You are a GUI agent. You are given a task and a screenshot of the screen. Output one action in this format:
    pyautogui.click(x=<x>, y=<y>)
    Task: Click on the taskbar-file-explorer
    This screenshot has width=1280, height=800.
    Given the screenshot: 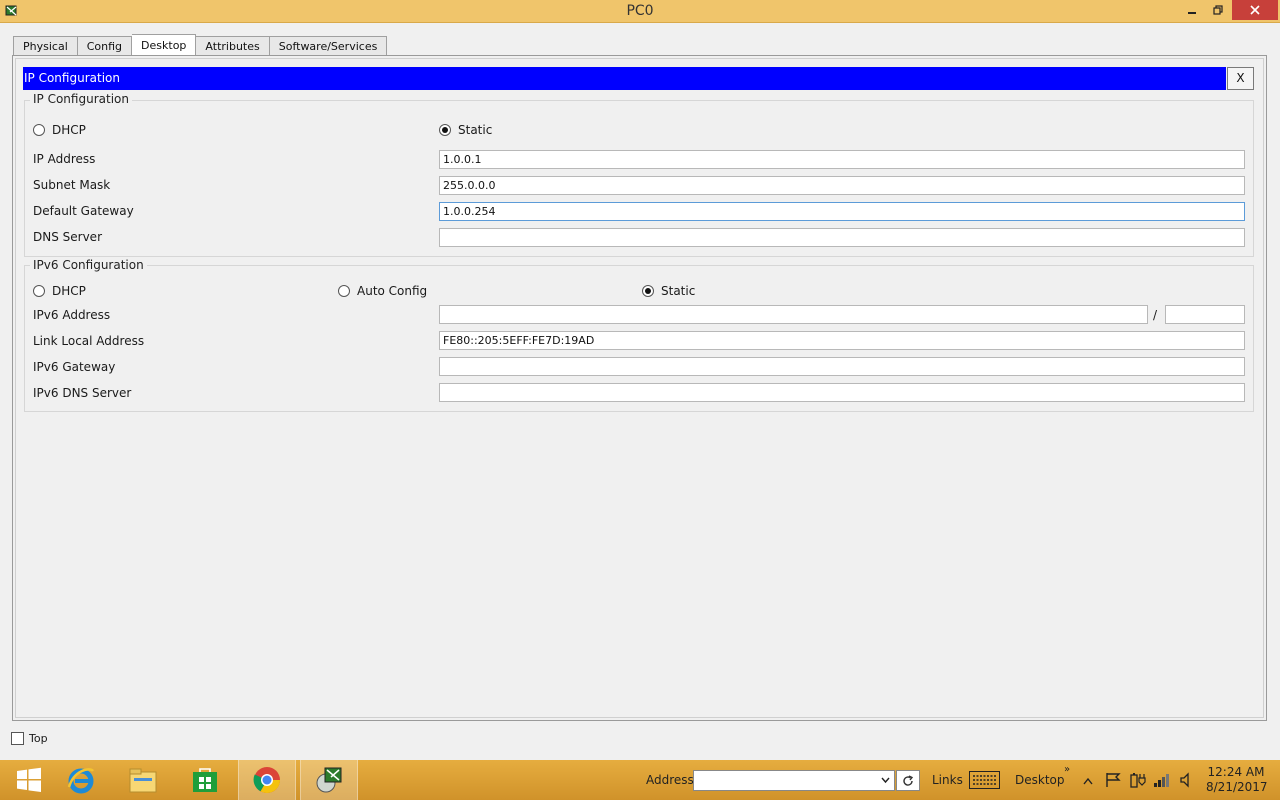 What is the action you would take?
    pyautogui.click(x=143, y=780)
    